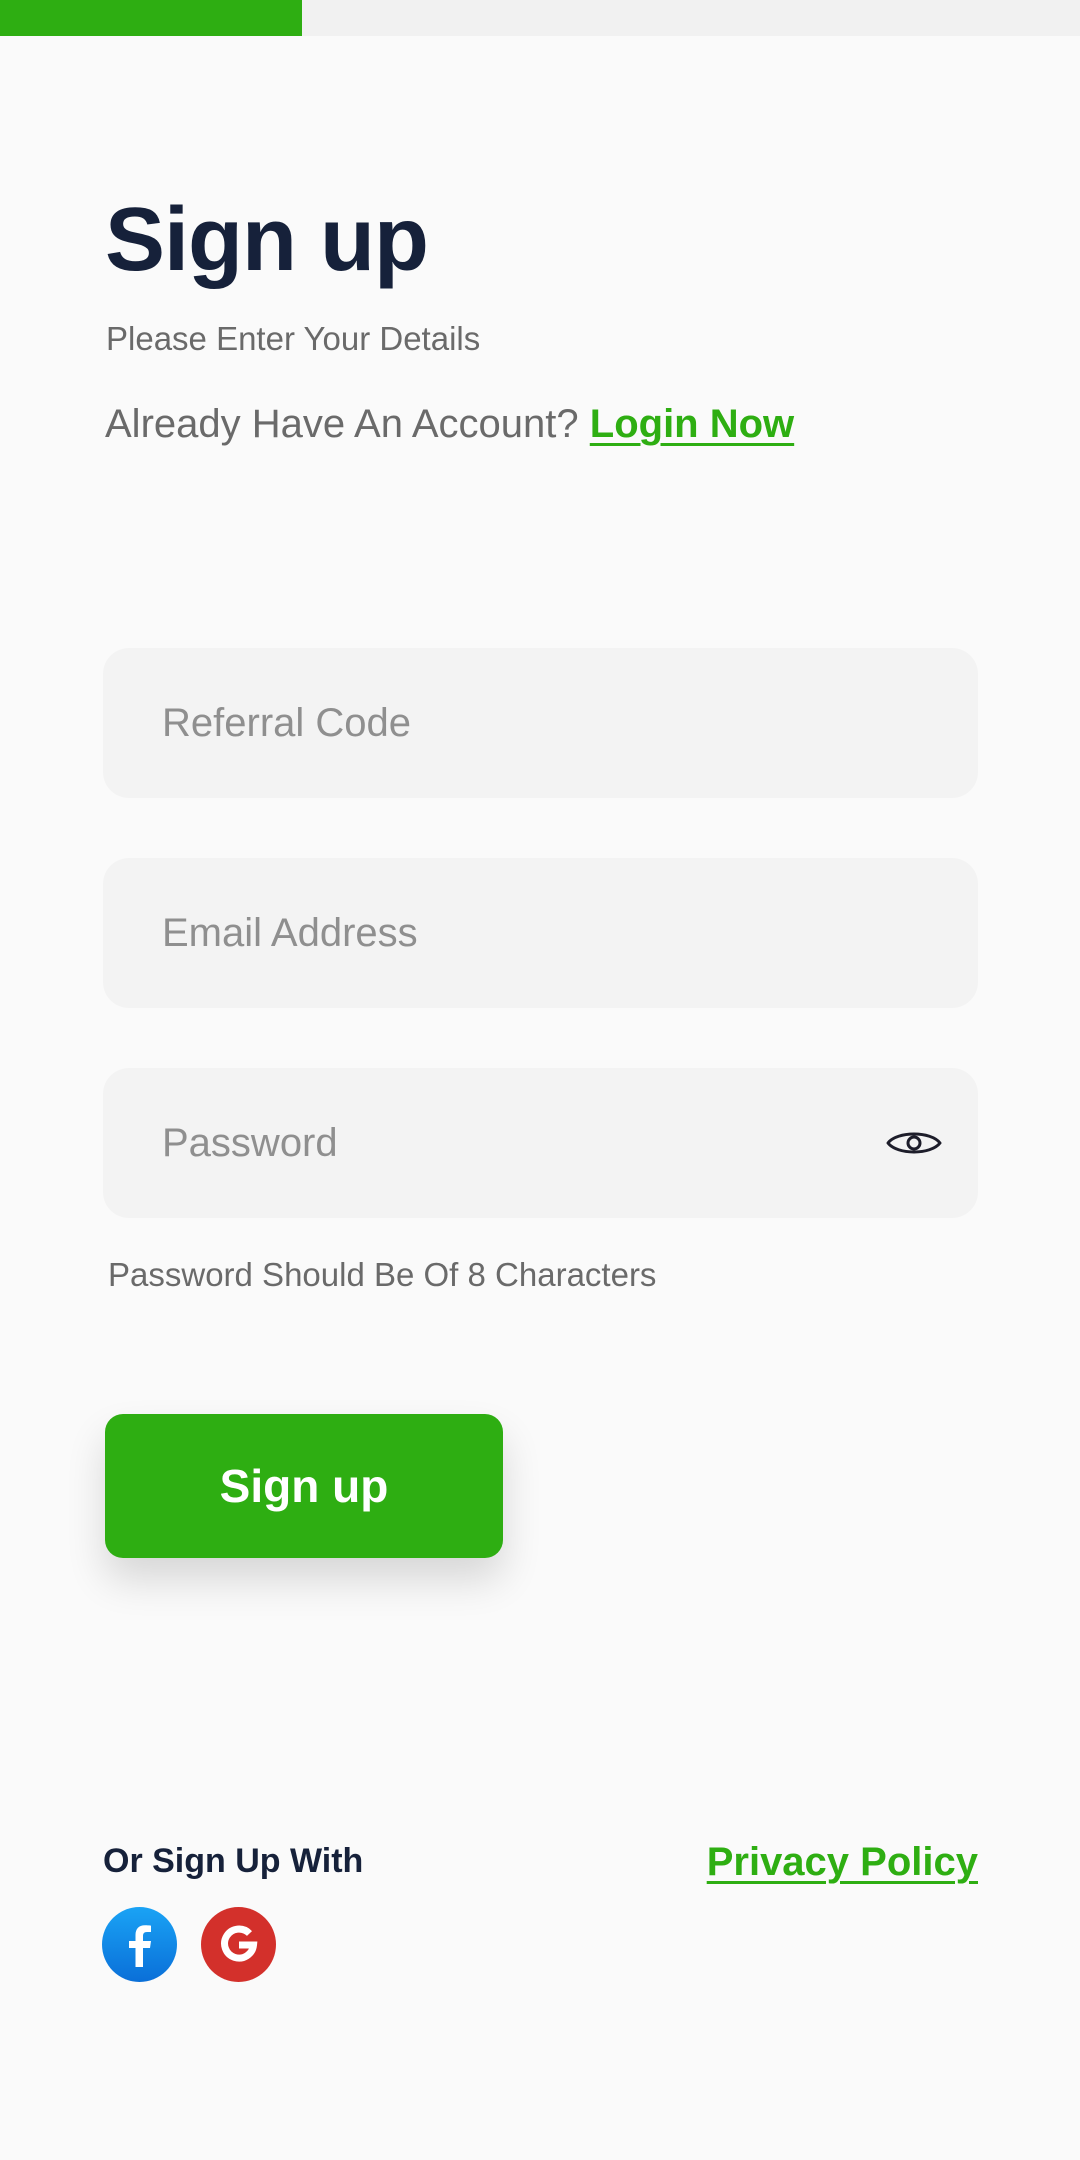  I want to click on password-field, so click(540, 1143).